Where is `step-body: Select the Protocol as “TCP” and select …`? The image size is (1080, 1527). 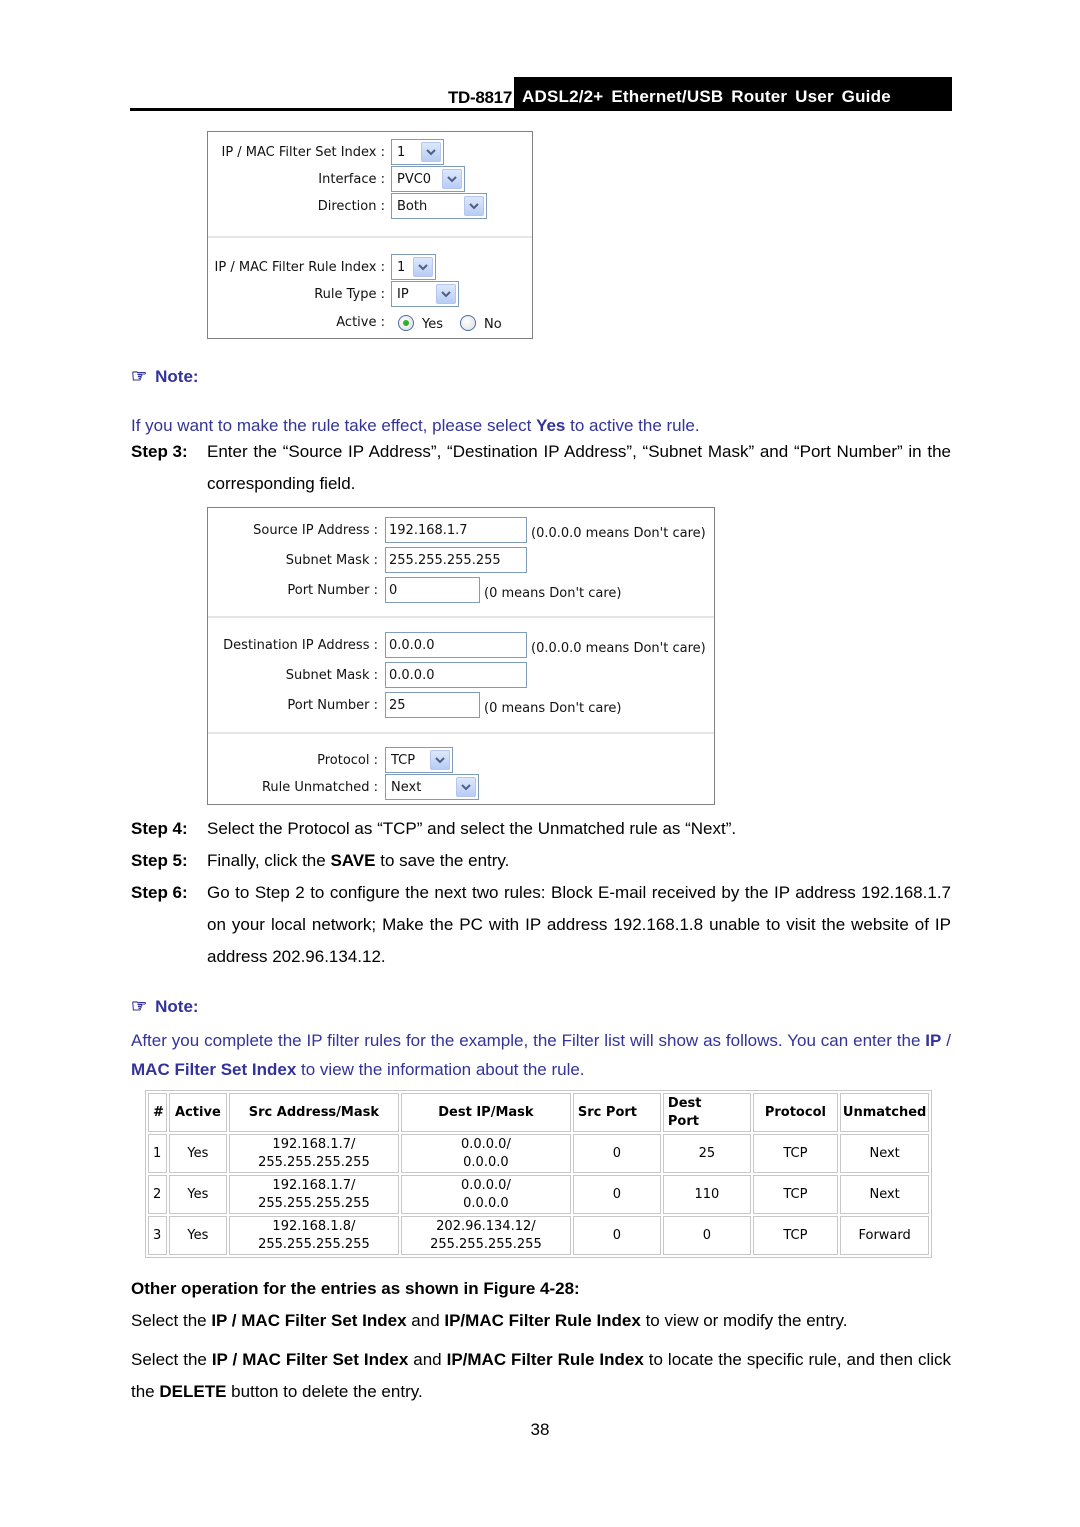
step-body: Select the Protocol as “TCP” and select … is located at coordinates (472, 828).